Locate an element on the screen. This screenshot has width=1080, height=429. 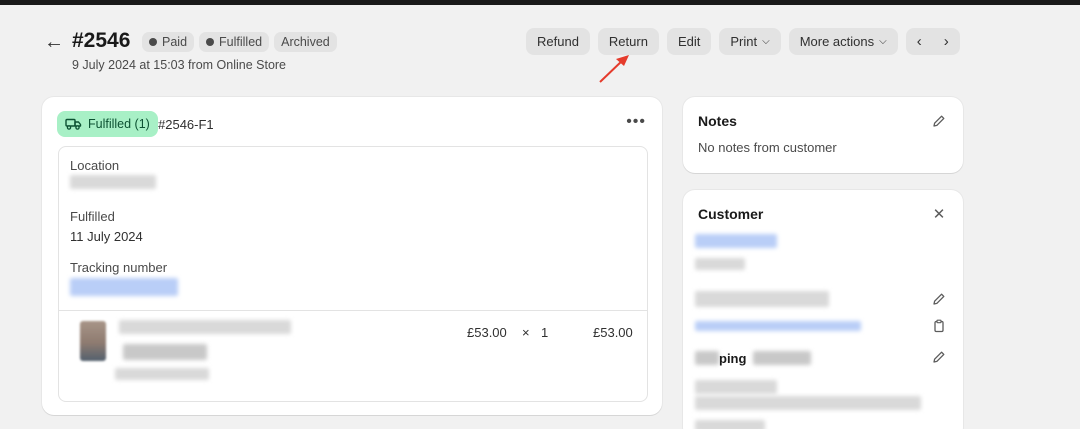
print-button: Print ⌵ is located at coordinates (750, 41).